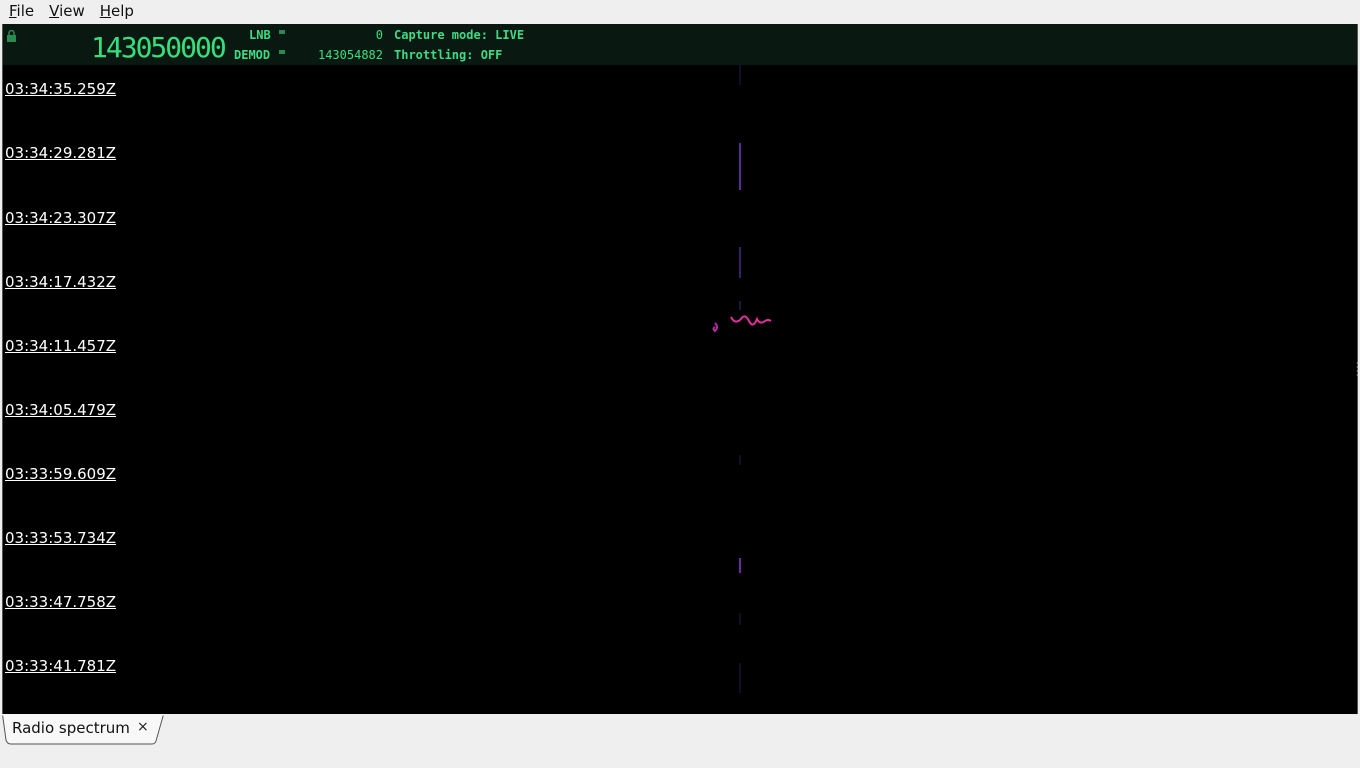  I want to click on timestamp-label: 03:34:35.259Z, so click(61, 89).